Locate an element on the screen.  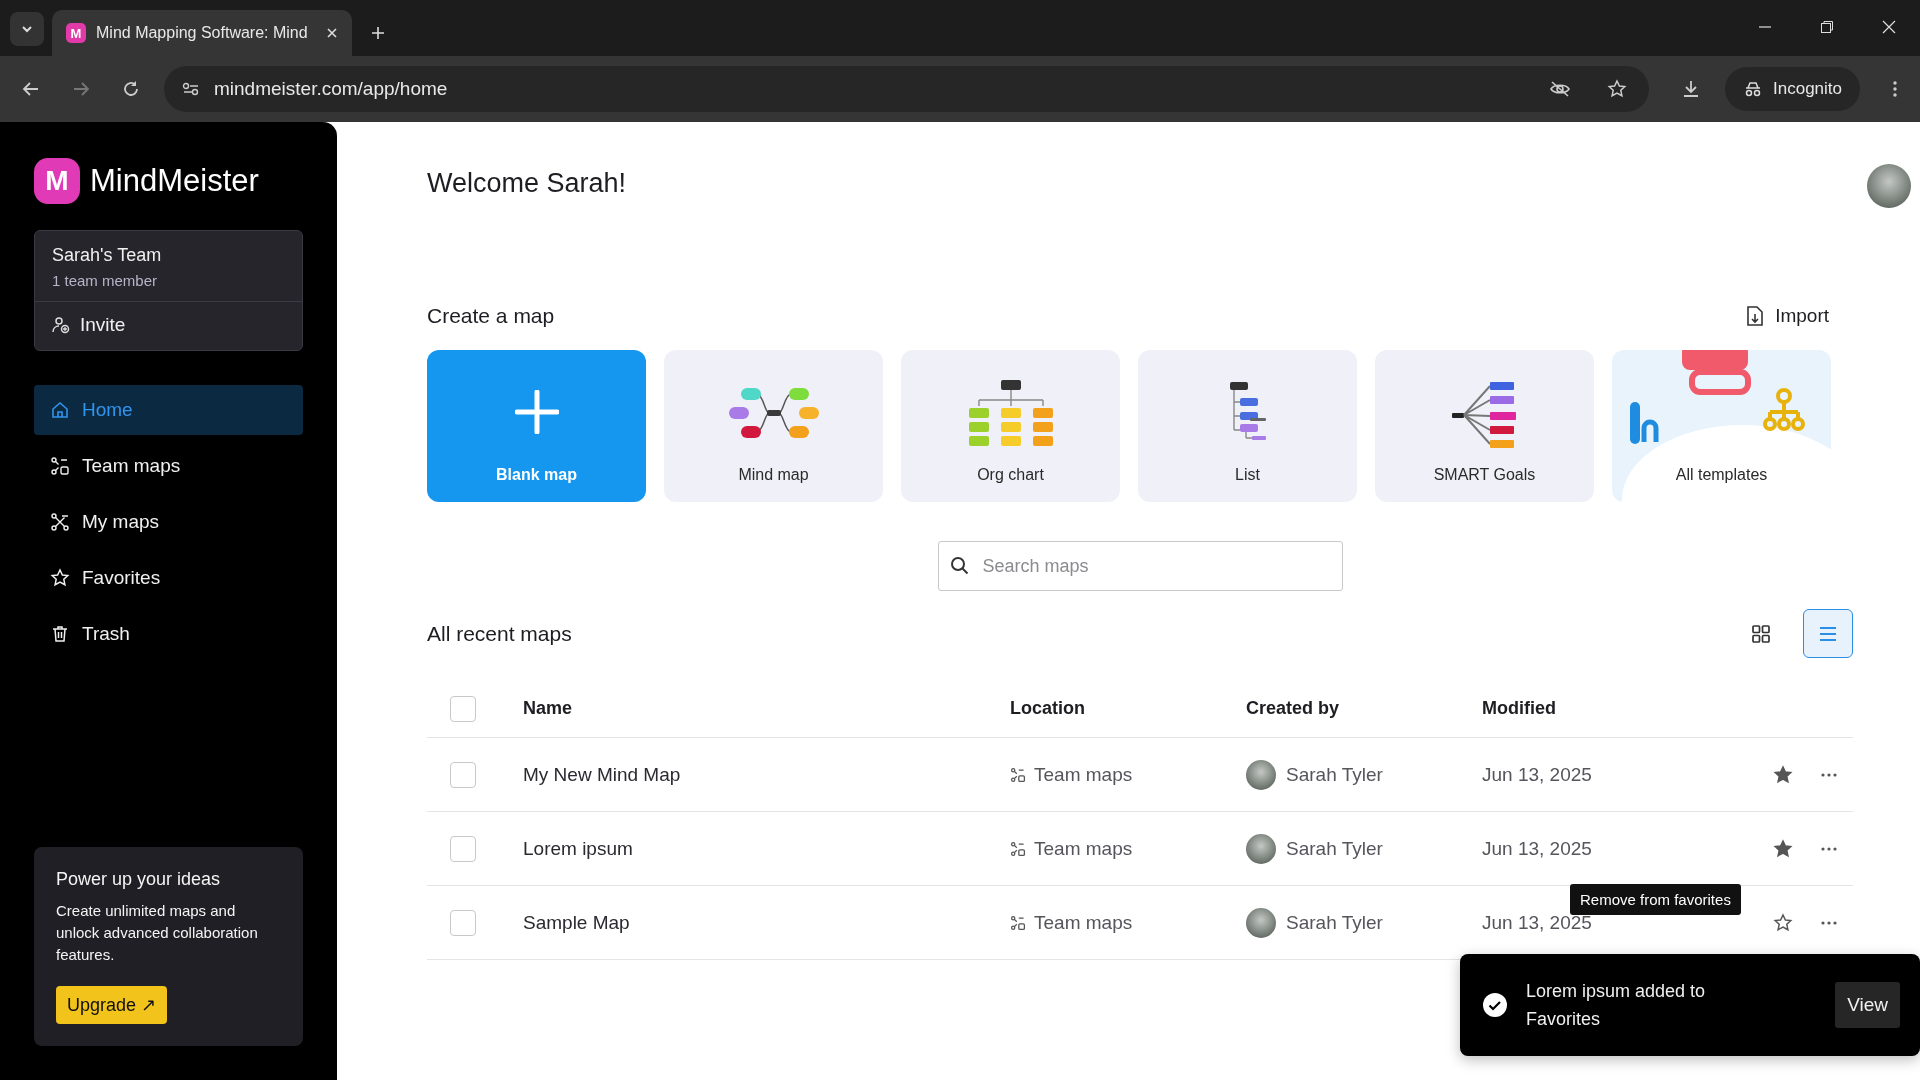
logo-text: MindMeister is located at coordinates (174, 181).